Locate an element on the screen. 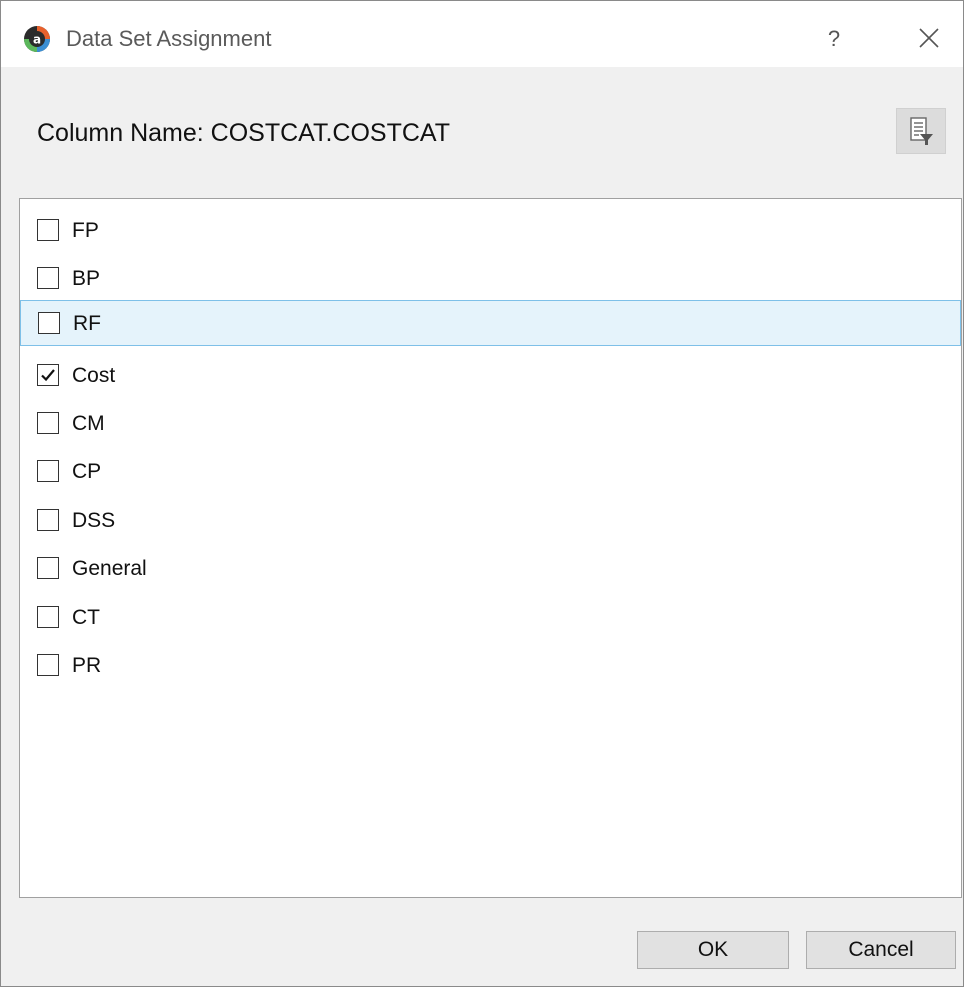 This screenshot has height=987, width=964. list-item-bp: BP is located at coordinates (490, 279).